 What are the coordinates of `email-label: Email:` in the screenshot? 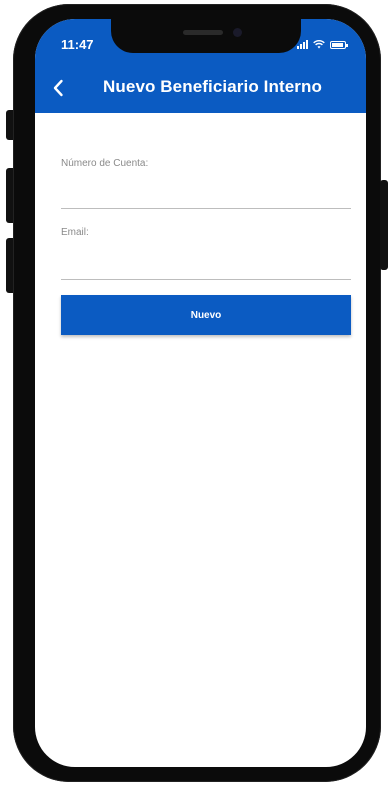 It's located at (75, 232).